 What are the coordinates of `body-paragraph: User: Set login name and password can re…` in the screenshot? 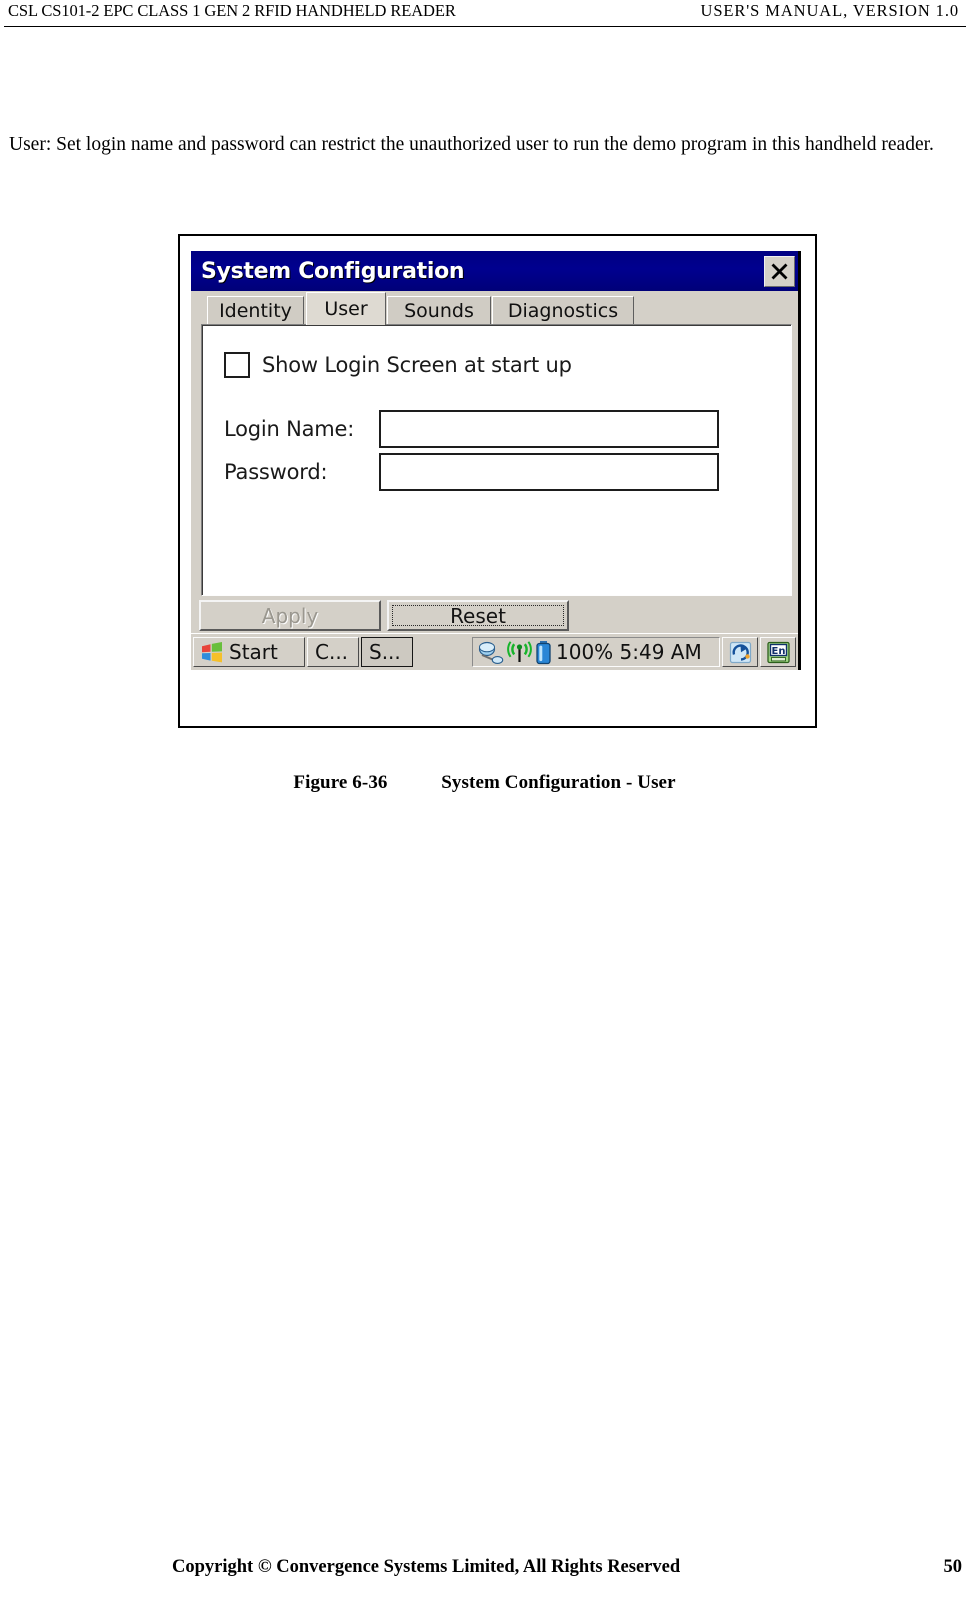 It's located at (471, 144).